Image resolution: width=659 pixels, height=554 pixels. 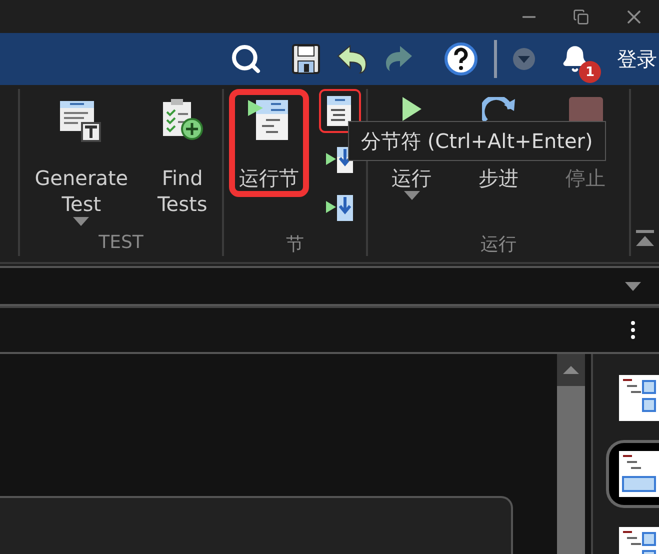 What do you see at coordinates (637, 59) in the screenshot?
I see `login-link: 登录` at bounding box center [637, 59].